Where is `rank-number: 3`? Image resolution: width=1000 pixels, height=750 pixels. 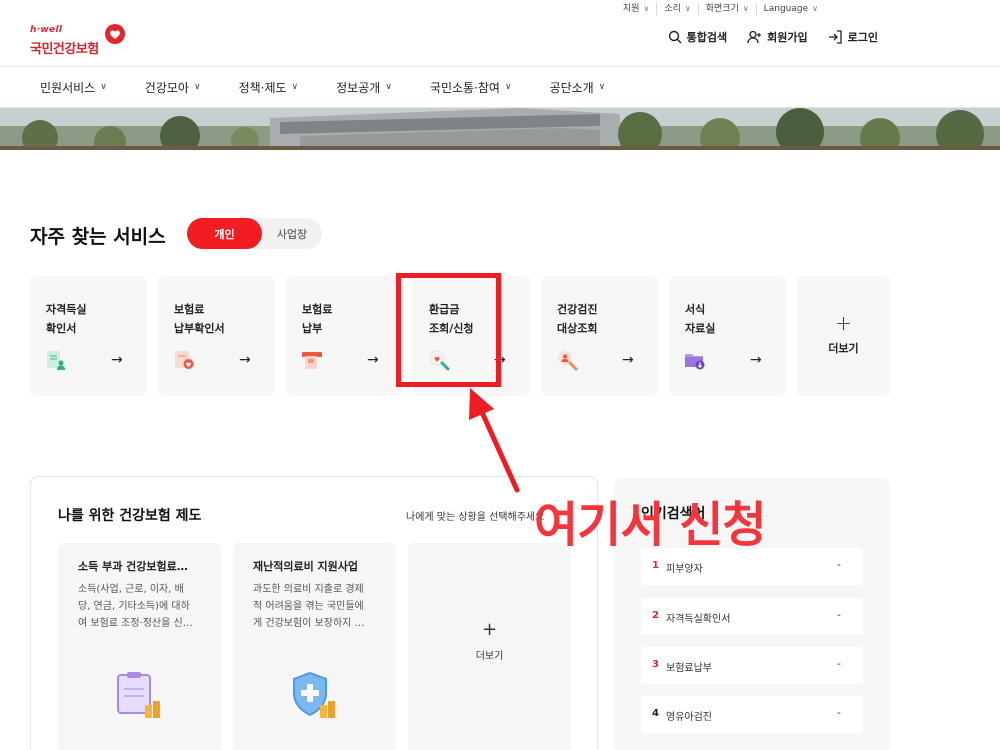
rank-number: 3 is located at coordinates (655, 664).